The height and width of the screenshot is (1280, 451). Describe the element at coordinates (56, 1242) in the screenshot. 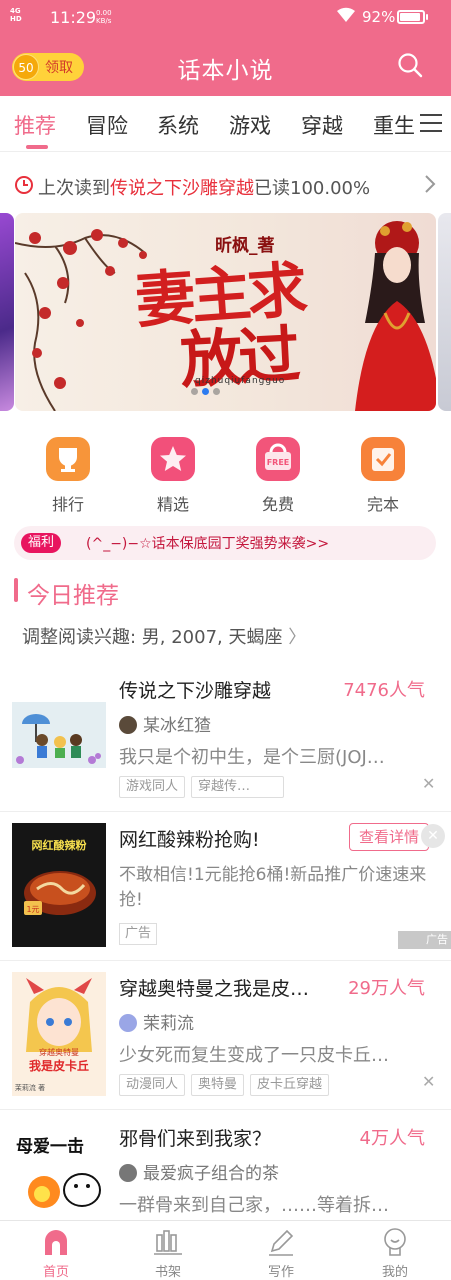

I see `home-icon` at that location.